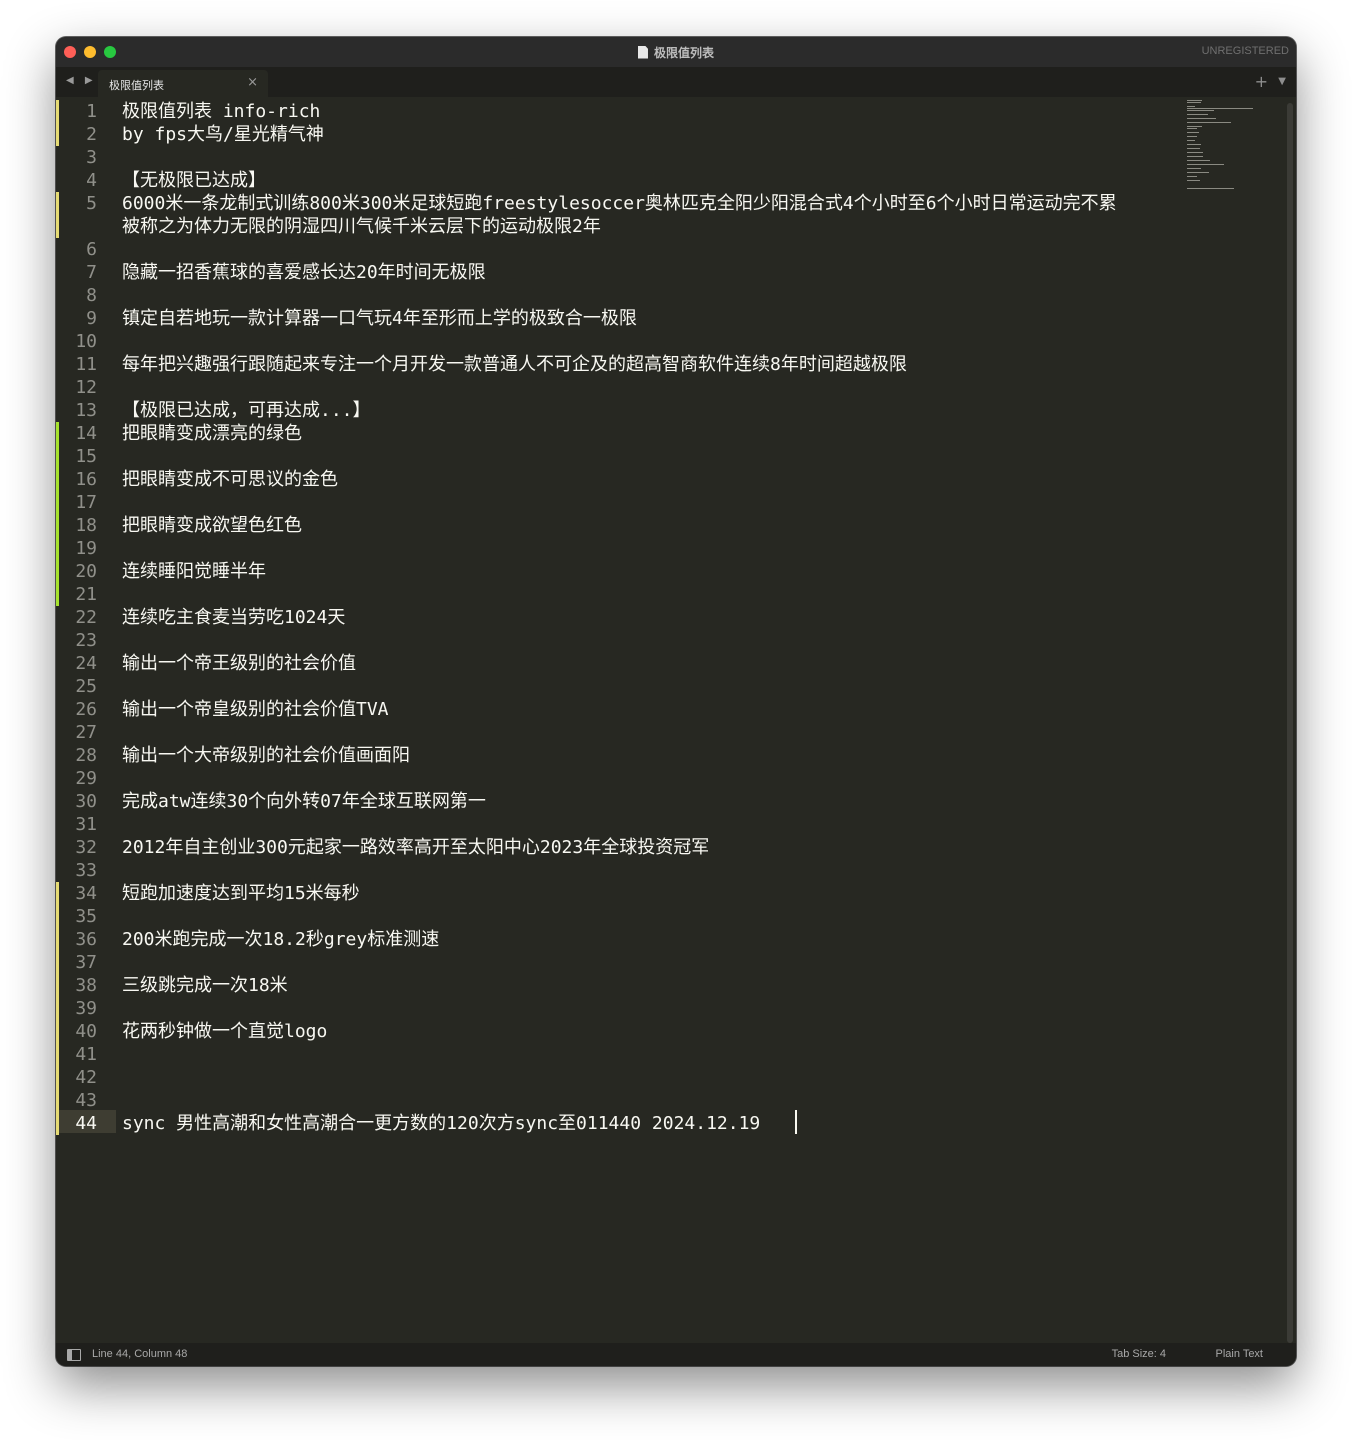 Image resolution: width=1352 pixels, height=1440 pixels. What do you see at coordinates (86, 364) in the screenshot?
I see `line-number: 11` at bounding box center [86, 364].